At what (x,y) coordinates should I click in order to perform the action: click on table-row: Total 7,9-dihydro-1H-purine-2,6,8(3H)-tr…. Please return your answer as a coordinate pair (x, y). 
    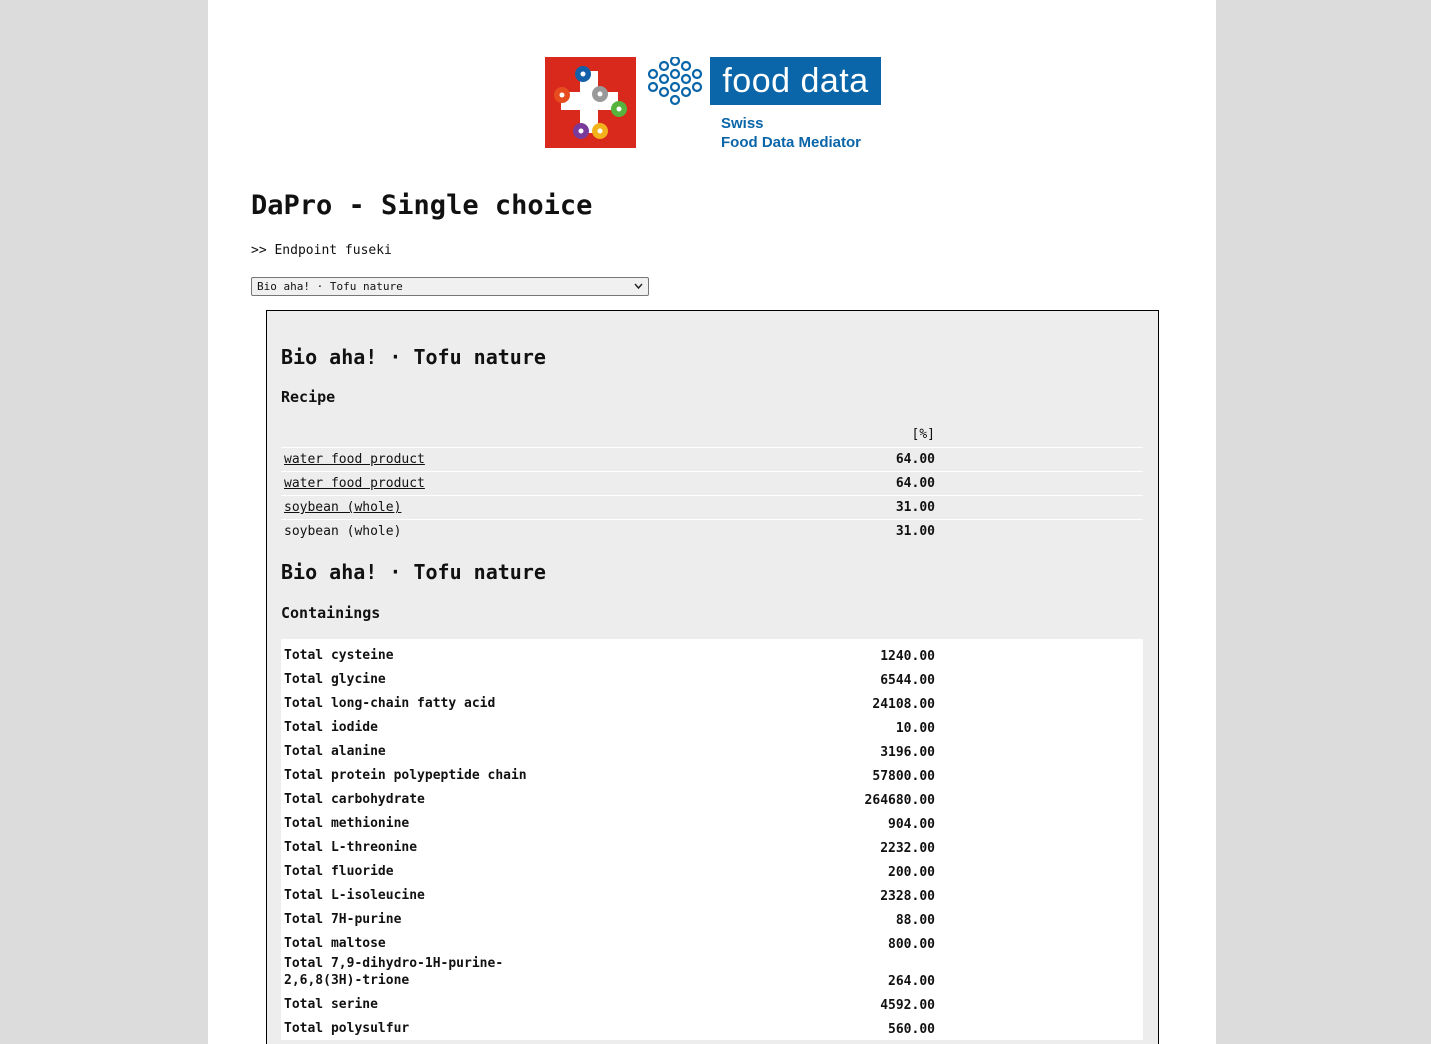
    Looking at the image, I should click on (712, 973).